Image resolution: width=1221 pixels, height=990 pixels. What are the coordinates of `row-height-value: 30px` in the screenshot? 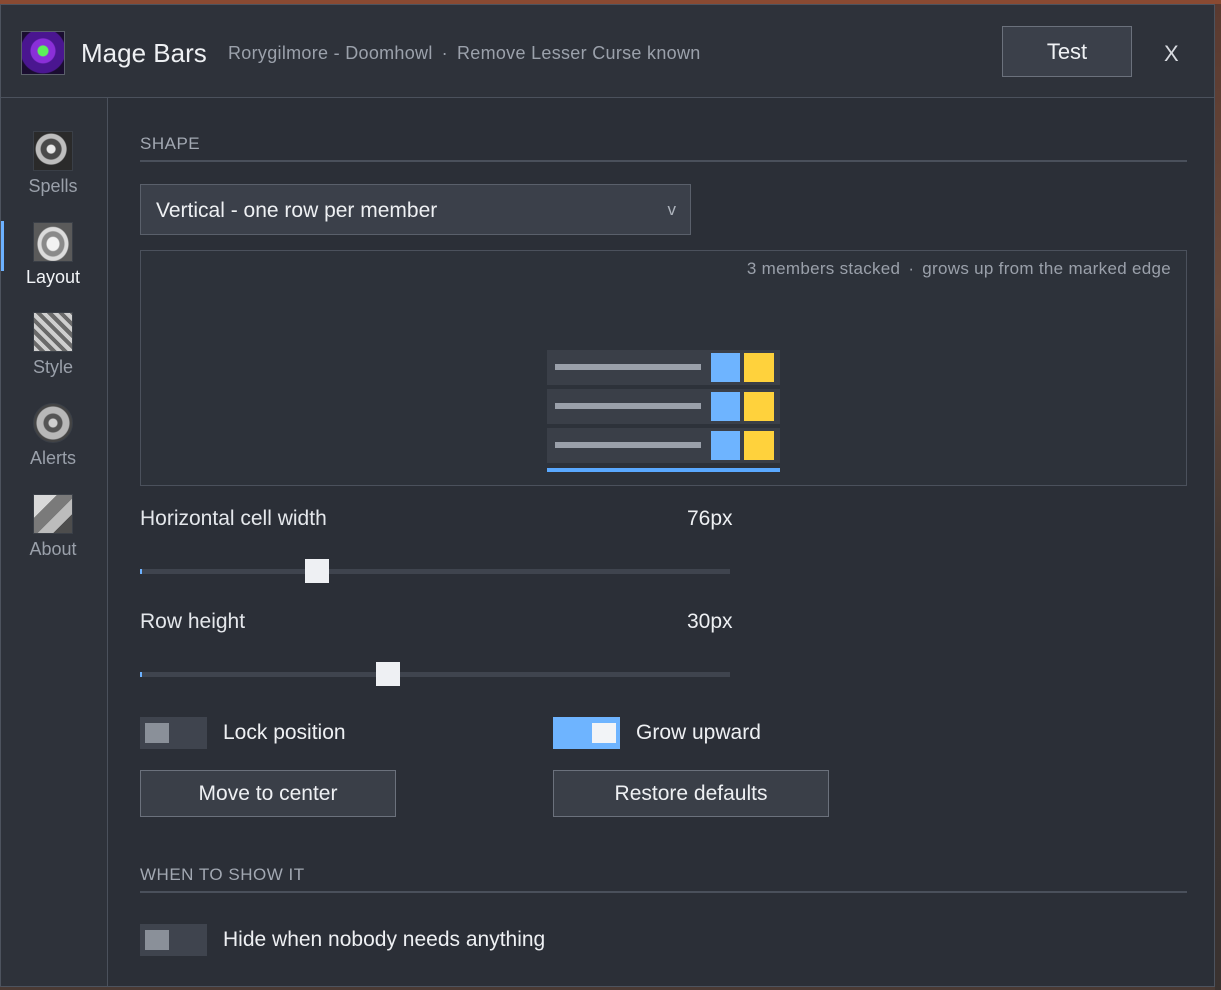 It's located at (710, 621).